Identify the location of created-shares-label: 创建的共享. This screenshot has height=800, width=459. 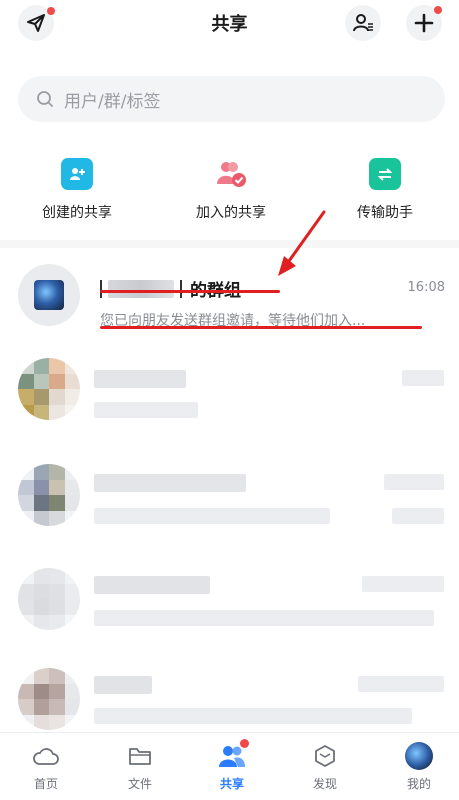
(77, 213).